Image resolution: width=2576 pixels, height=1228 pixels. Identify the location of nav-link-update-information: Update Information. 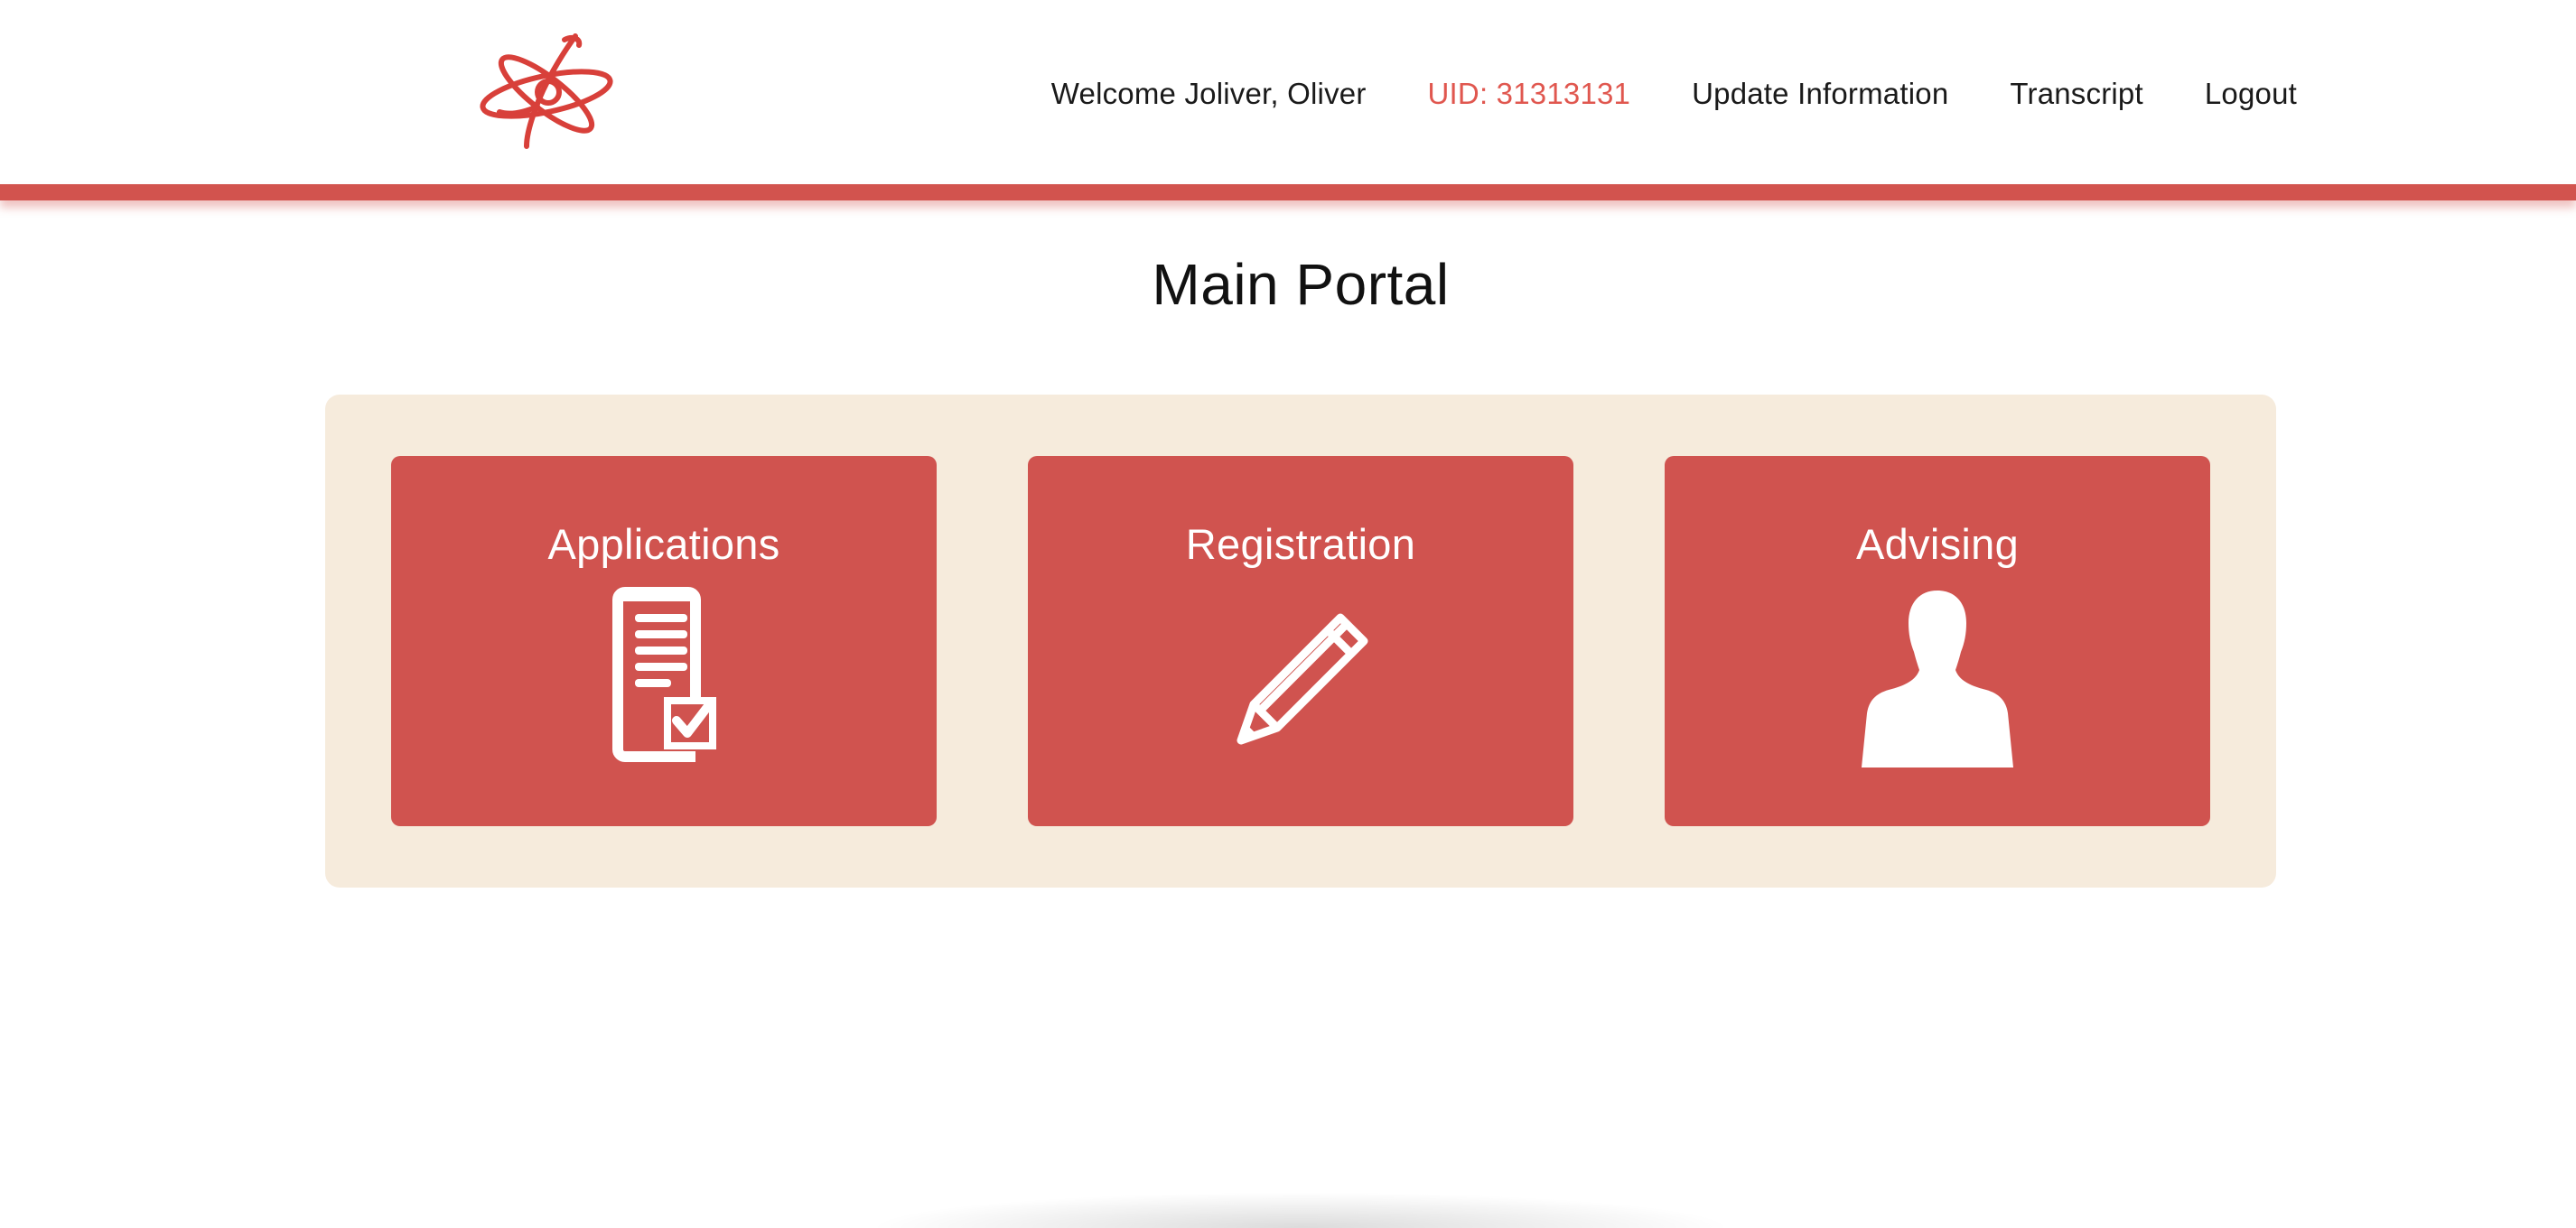
(1820, 94).